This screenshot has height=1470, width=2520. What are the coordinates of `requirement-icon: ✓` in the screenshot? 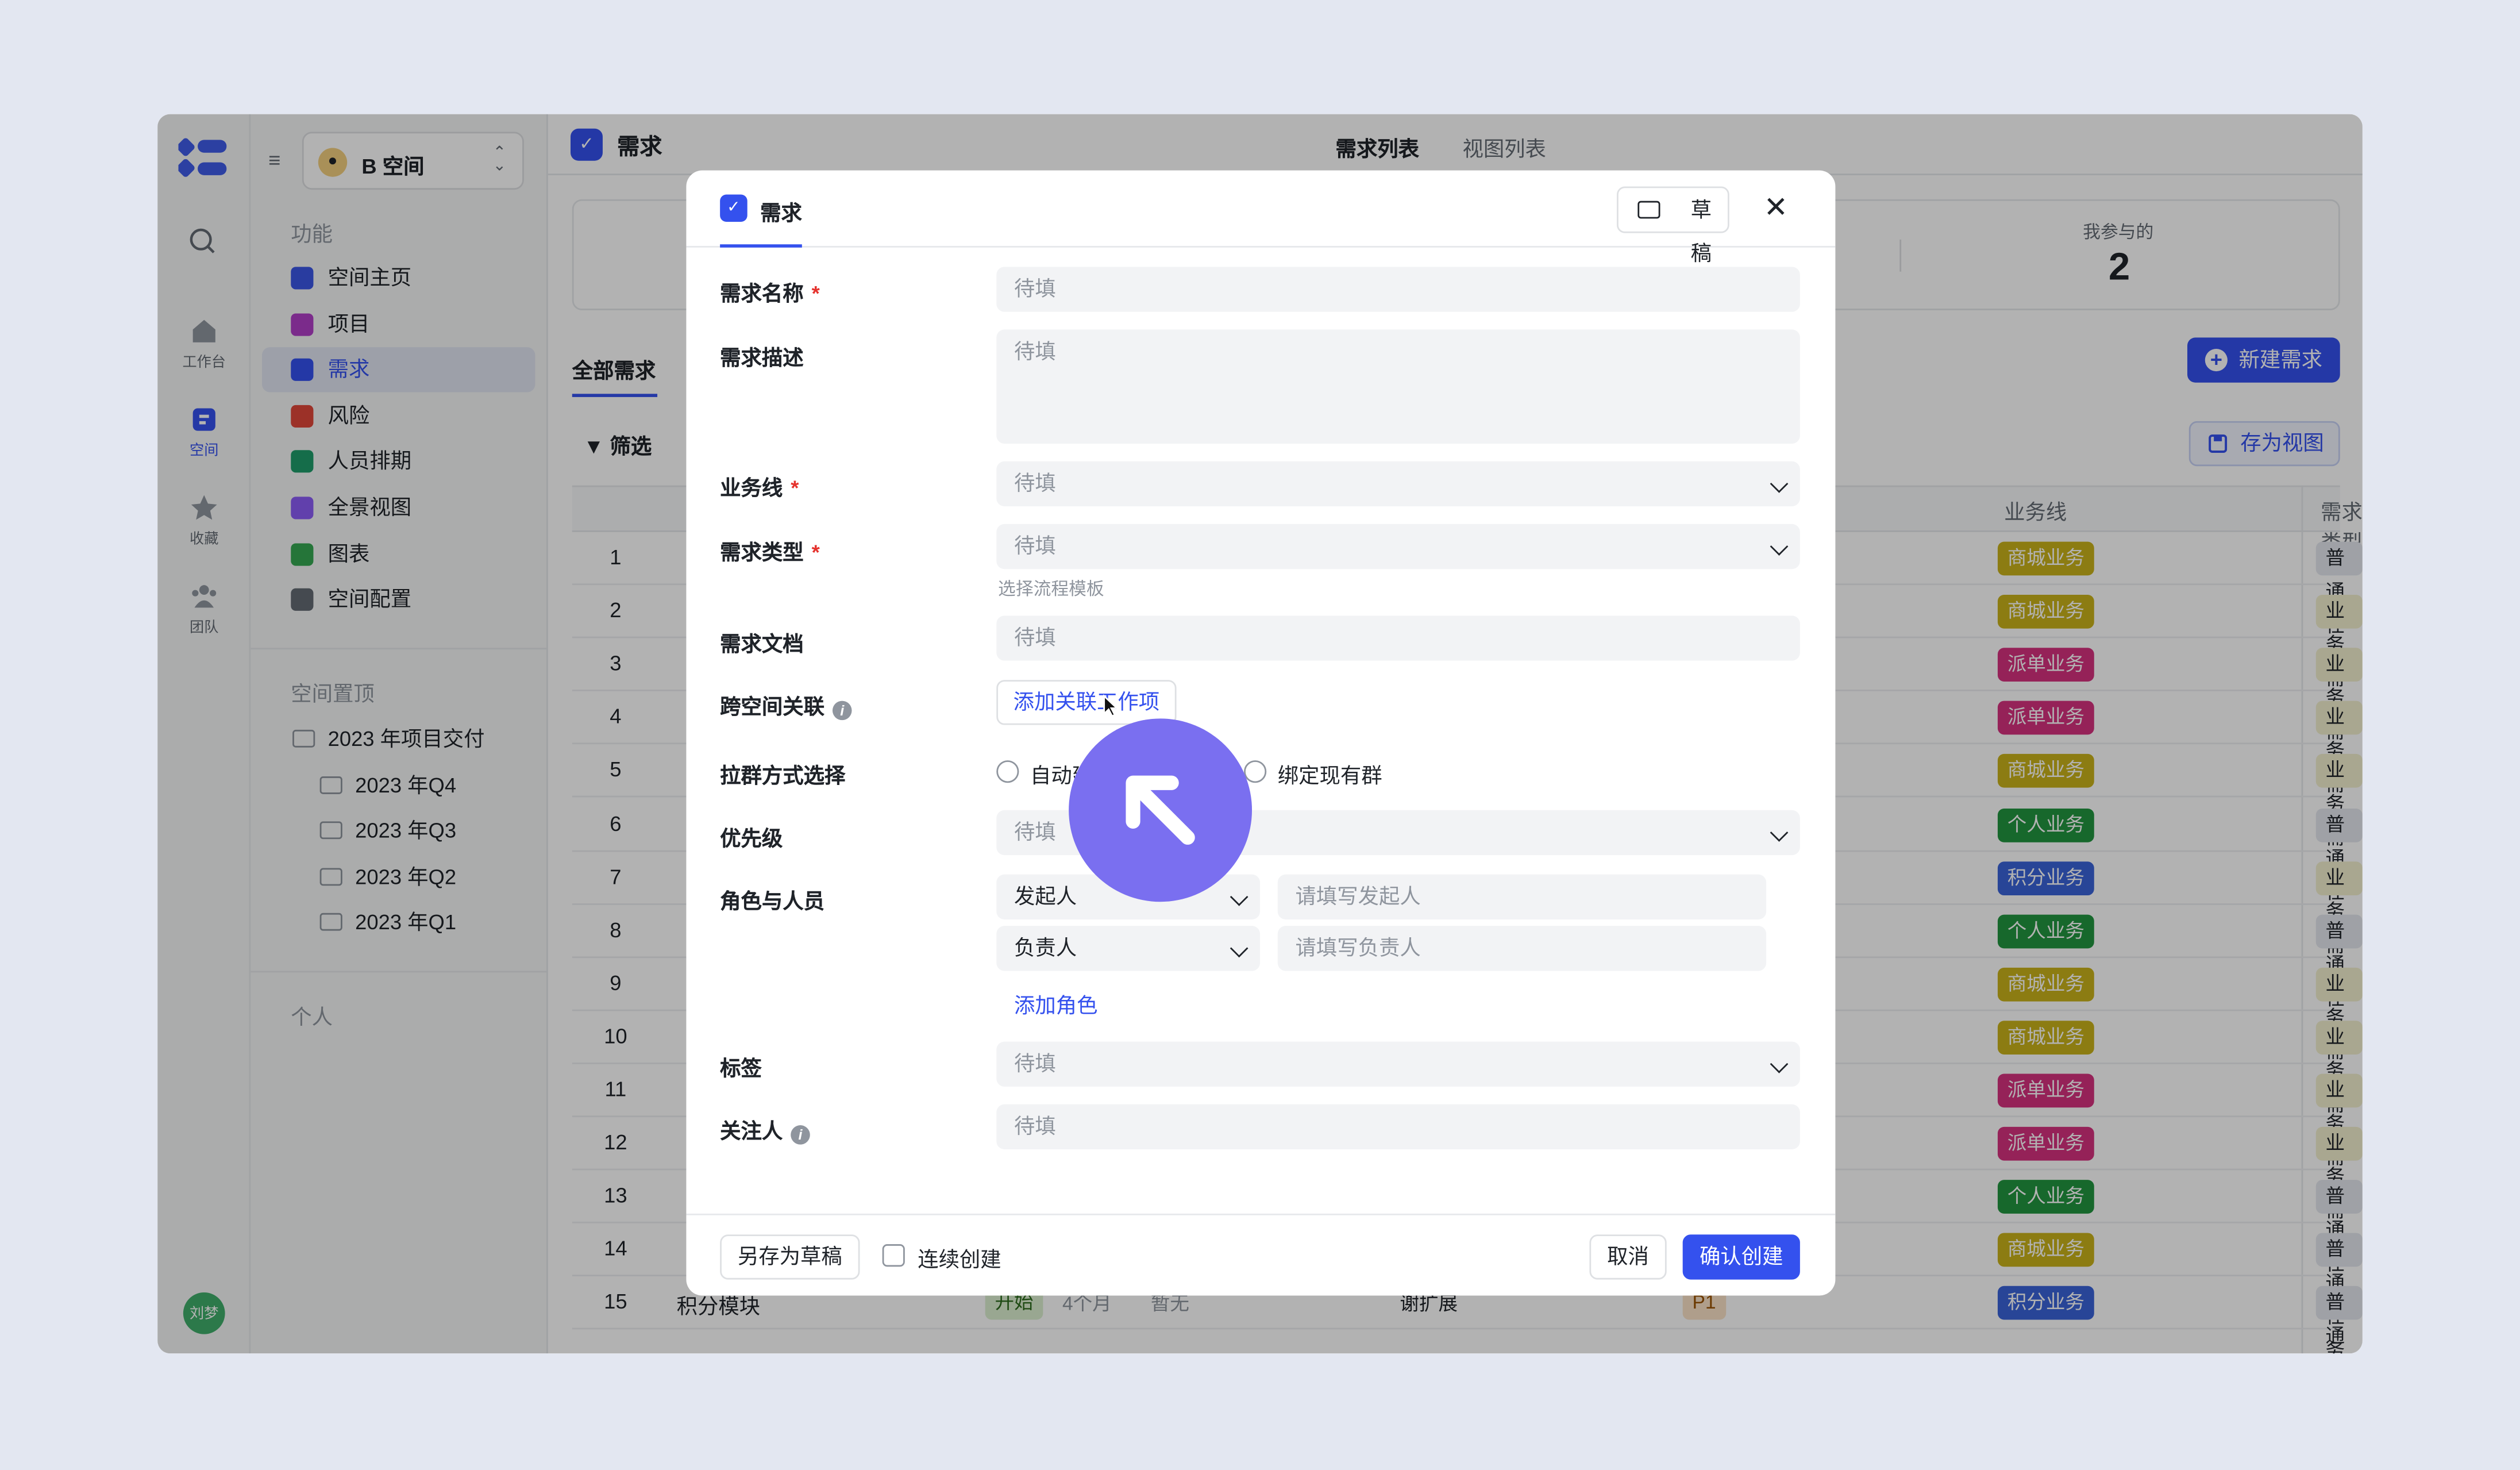 It's located at (734, 208).